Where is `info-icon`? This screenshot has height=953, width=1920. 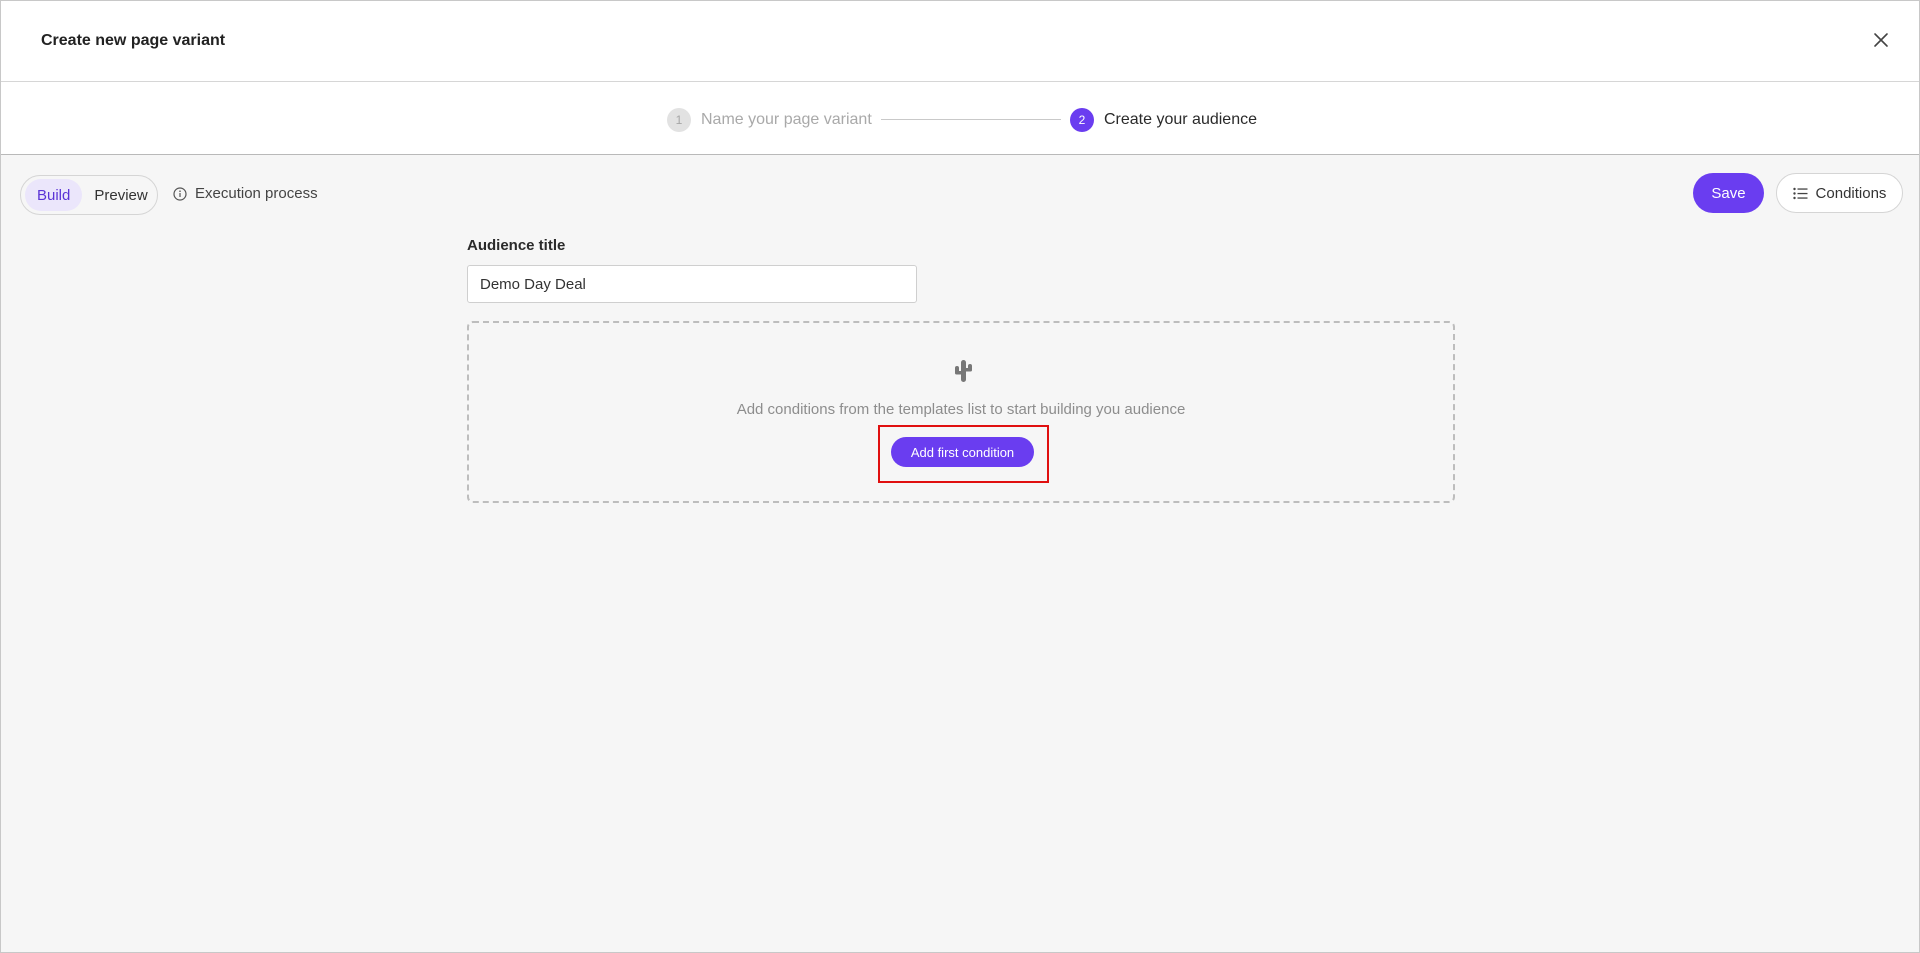 info-icon is located at coordinates (180, 193).